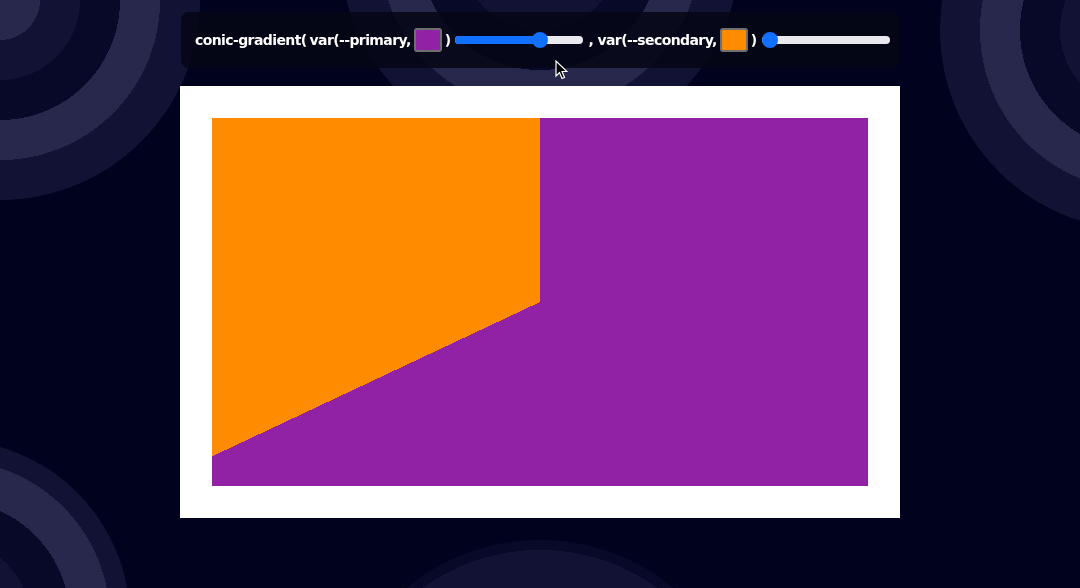 This screenshot has width=1080, height=588. What do you see at coordinates (360, 40) in the screenshot?
I see `variable-text: var(--primary,` at bounding box center [360, 40].